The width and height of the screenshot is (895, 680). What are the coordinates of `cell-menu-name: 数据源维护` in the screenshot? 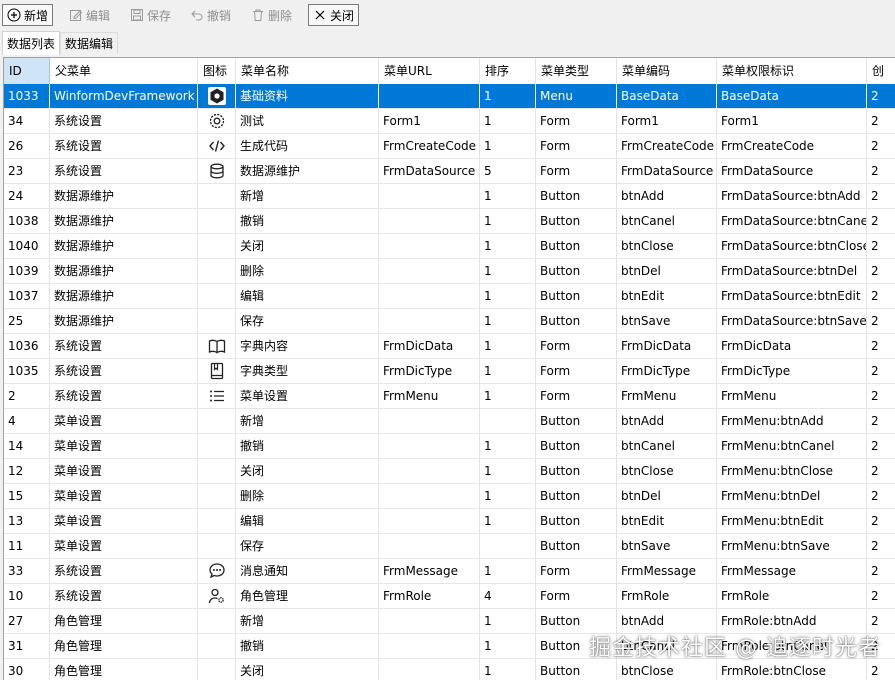 It's located at (307, 171).